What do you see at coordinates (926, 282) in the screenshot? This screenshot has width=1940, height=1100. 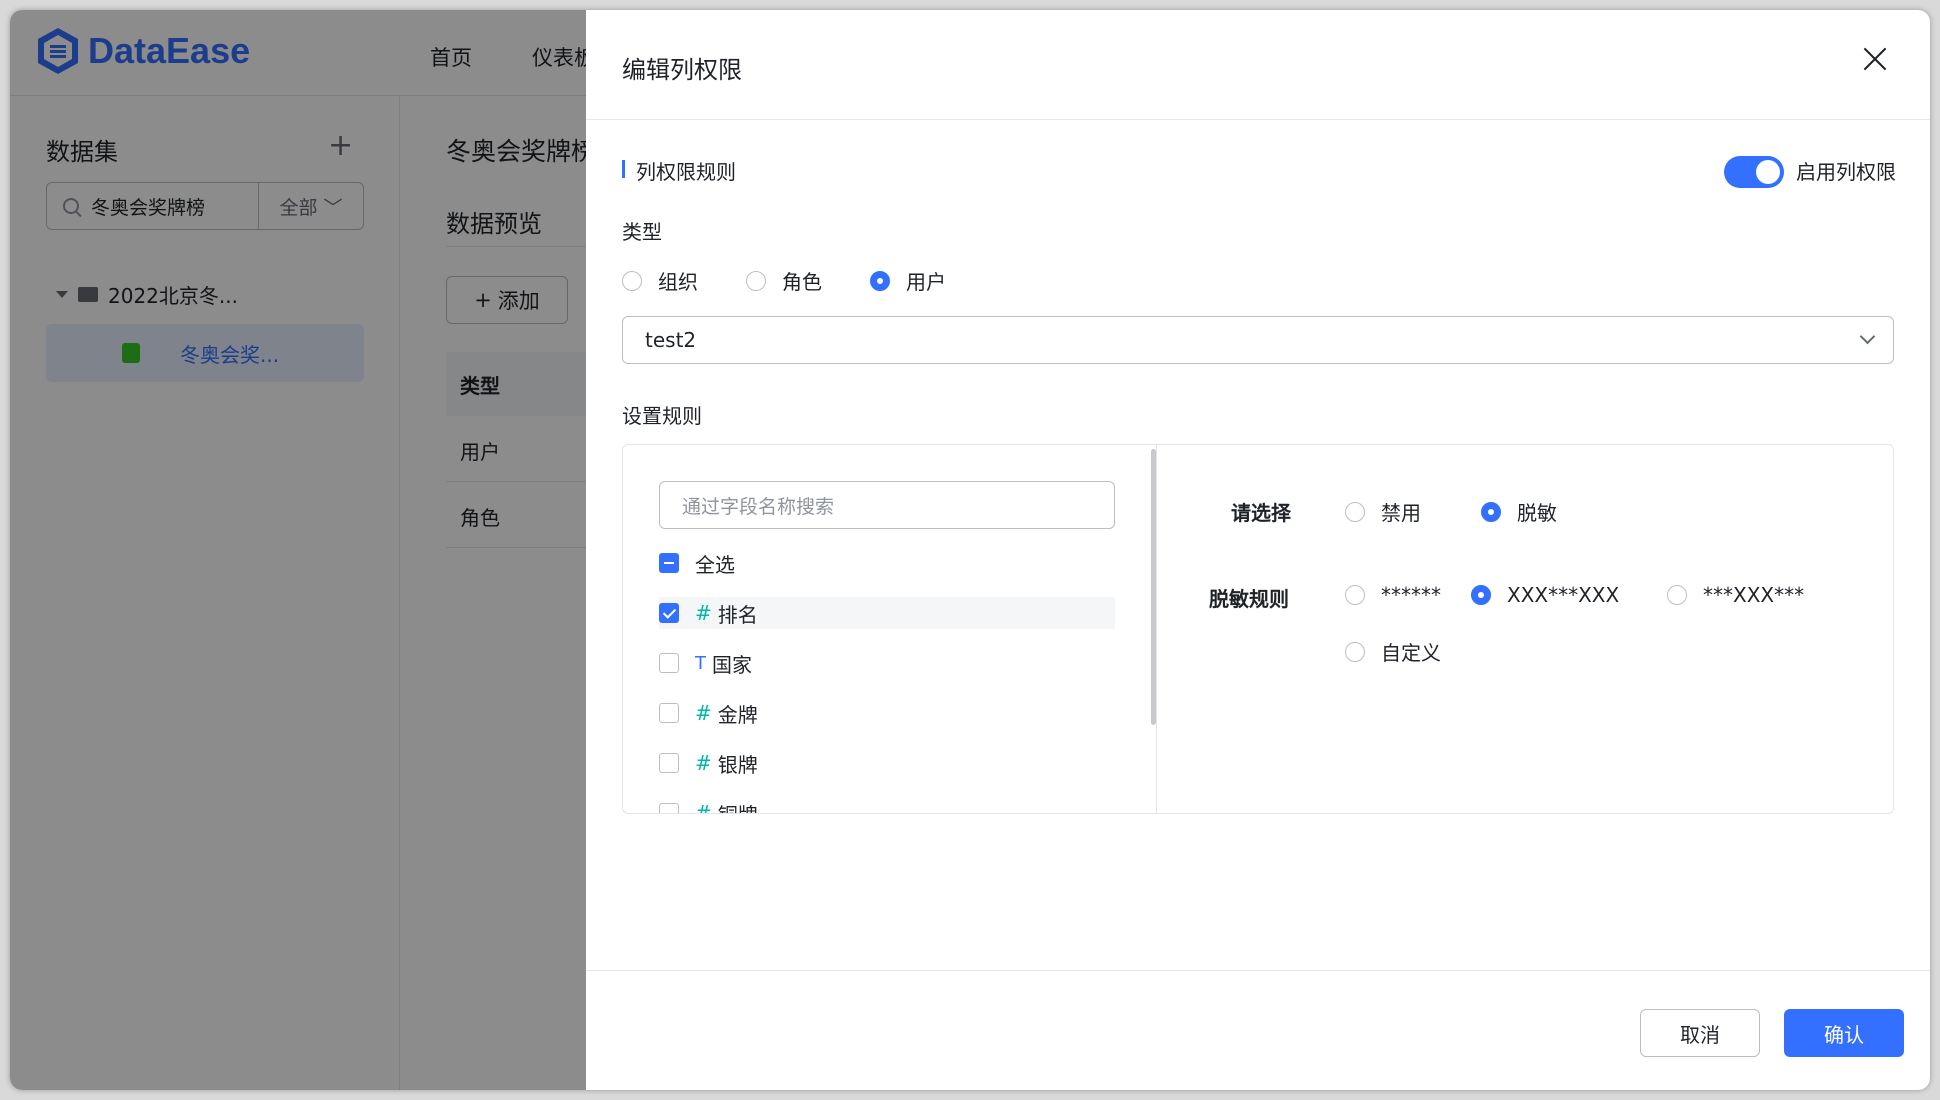 I see `radio-label: 用户` at bounding box center [926, 282].